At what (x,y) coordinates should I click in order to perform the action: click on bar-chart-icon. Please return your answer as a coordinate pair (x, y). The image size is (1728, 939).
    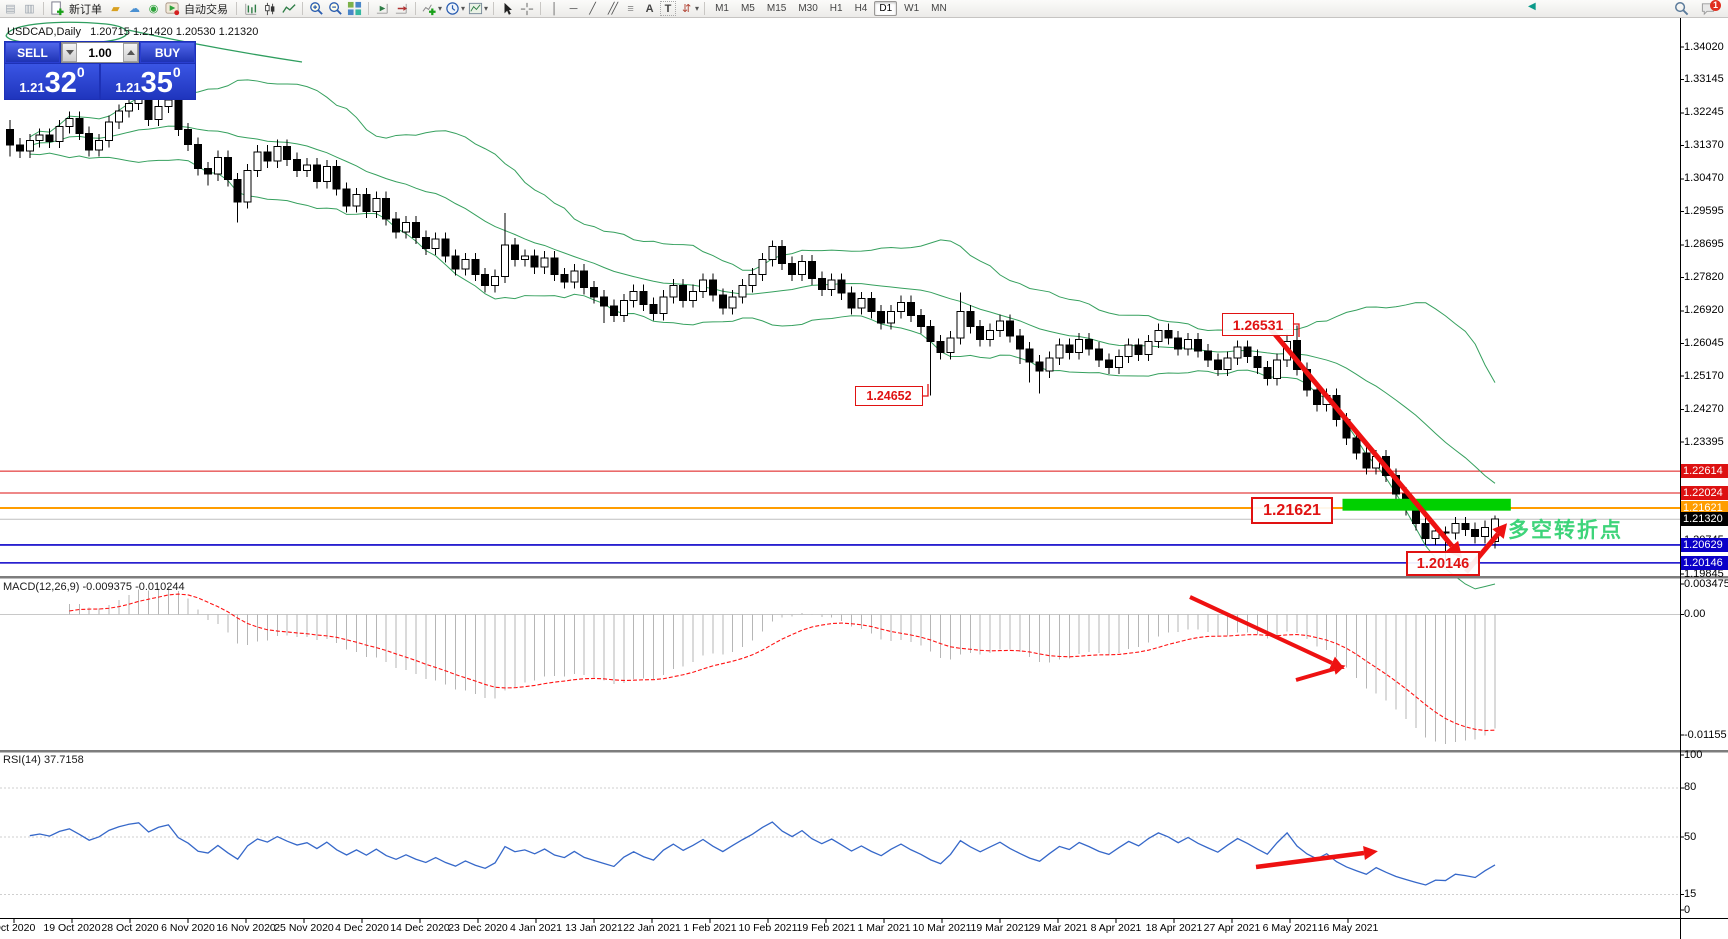
    Looking at the image, I should click on (250, 9).